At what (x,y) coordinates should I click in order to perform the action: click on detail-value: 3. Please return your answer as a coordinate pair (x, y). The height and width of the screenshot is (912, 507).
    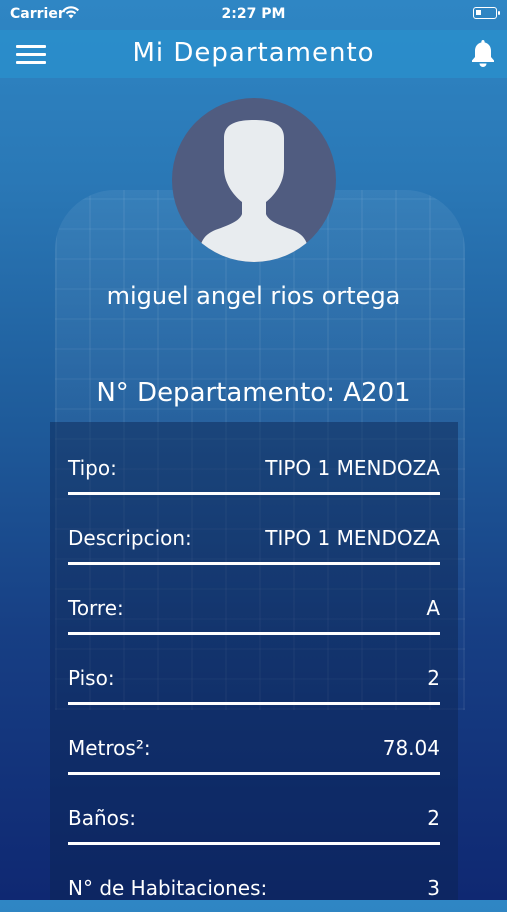
    Looking at the image, I should click on (433, 888).